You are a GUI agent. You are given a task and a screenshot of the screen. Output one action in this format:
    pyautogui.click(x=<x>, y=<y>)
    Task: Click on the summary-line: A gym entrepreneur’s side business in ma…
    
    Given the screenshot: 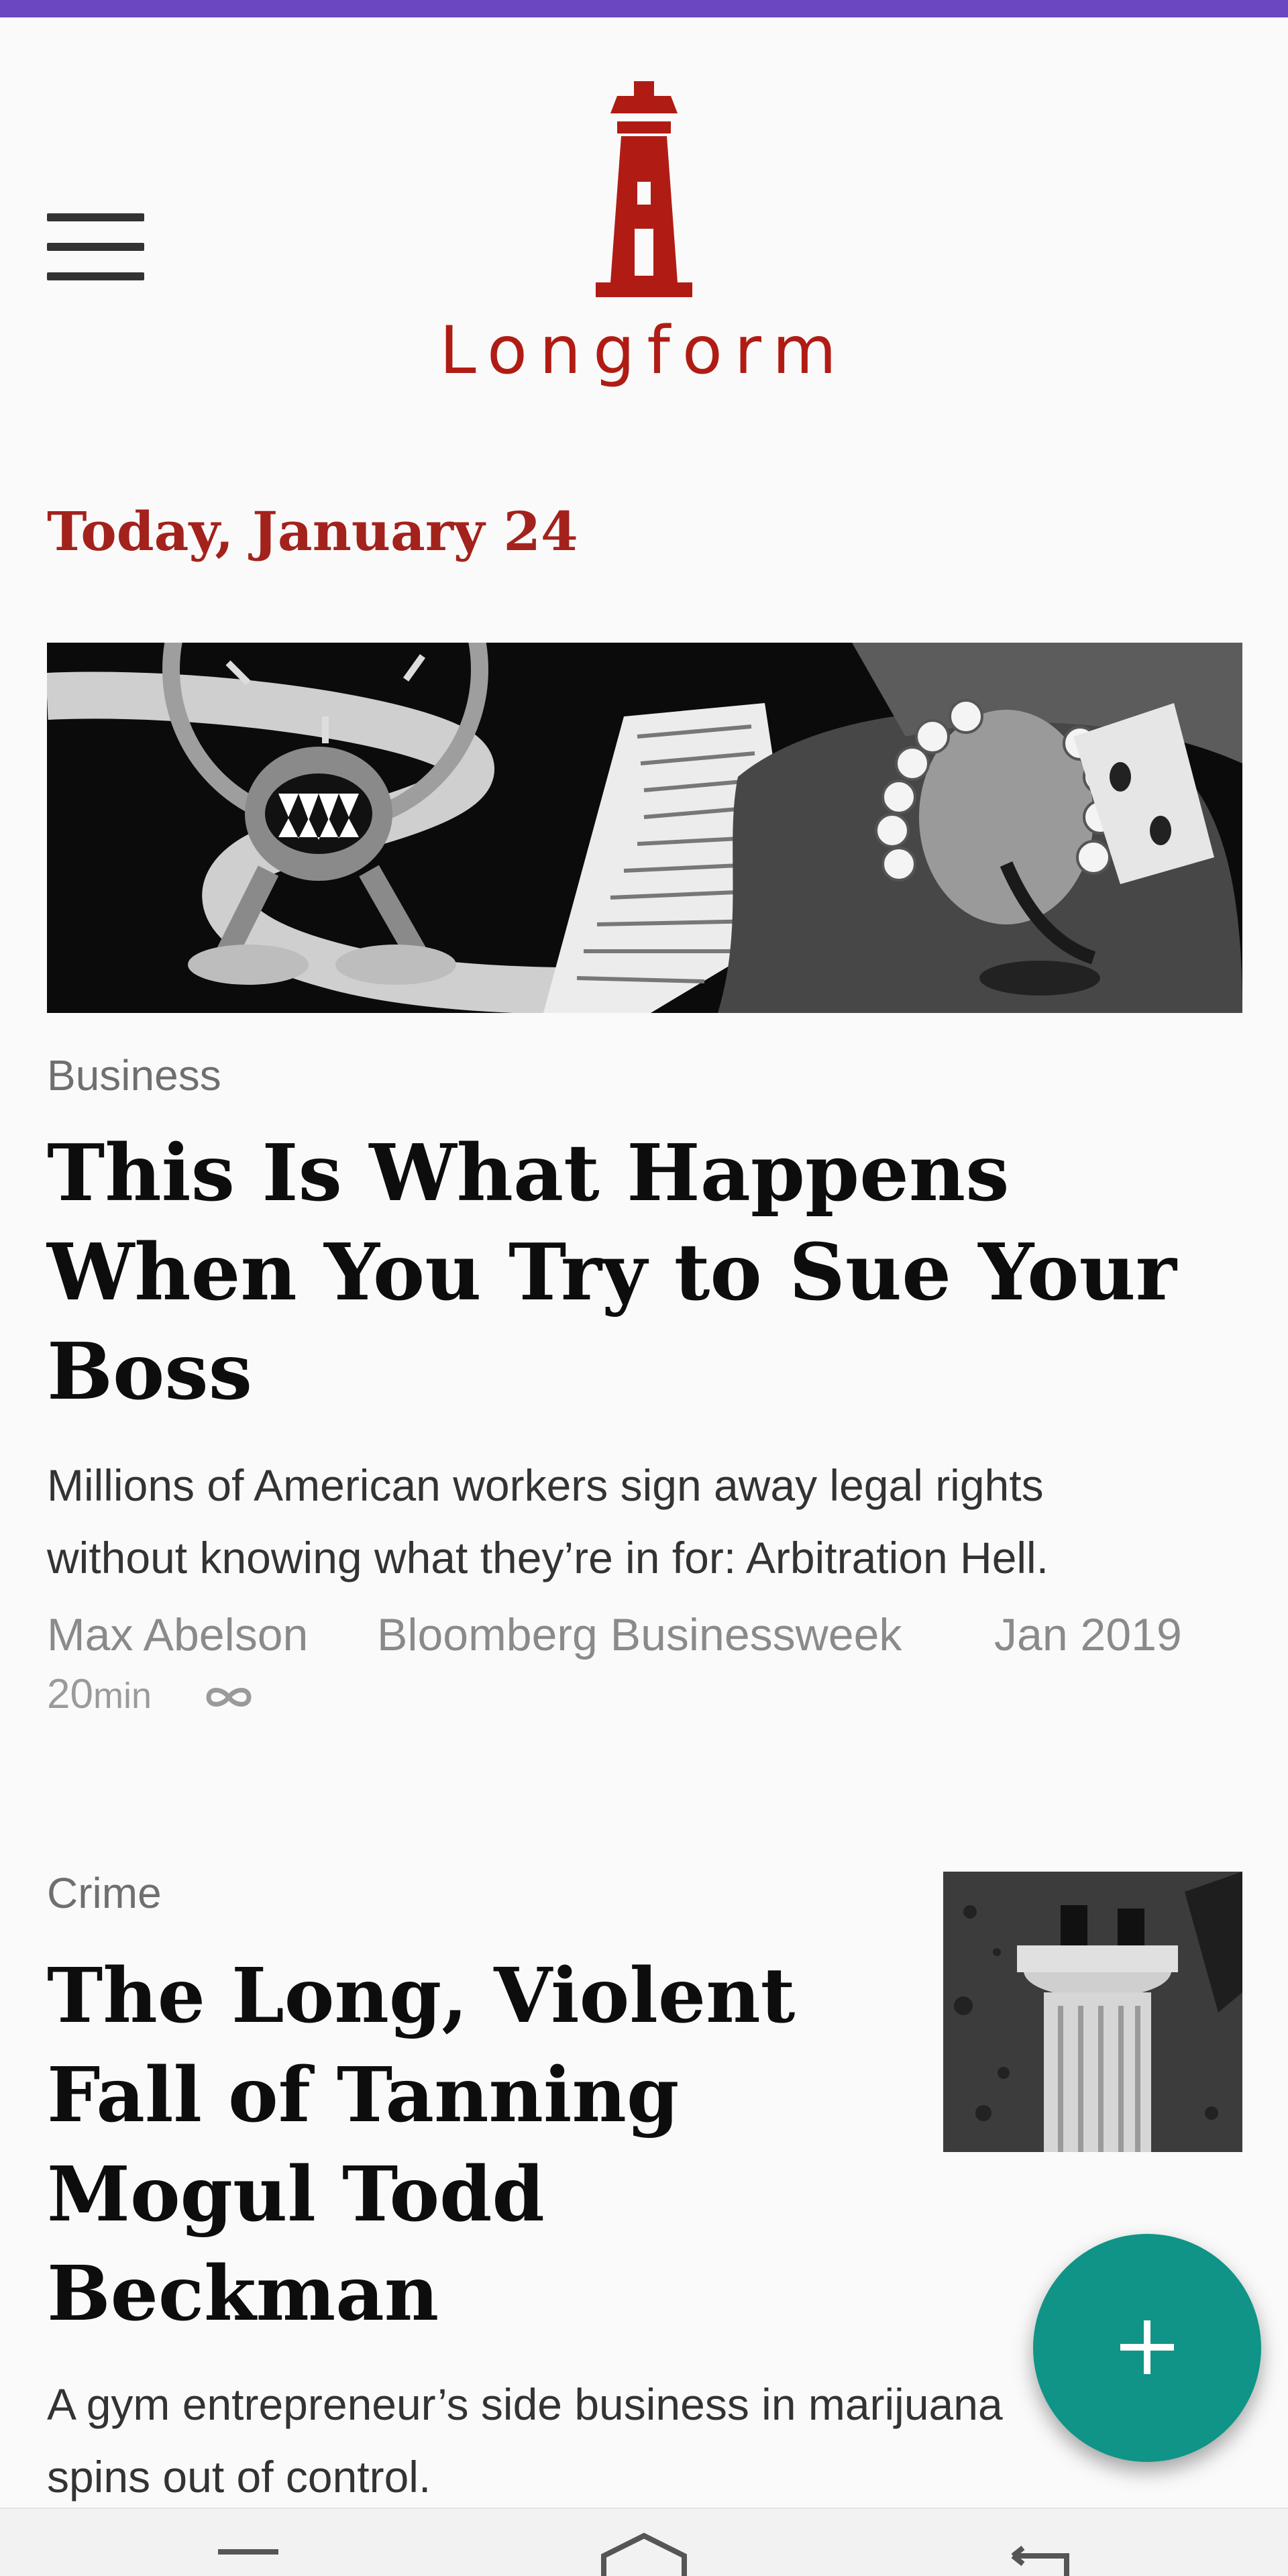 What is the action you would take?
    pyautogui.click(x=525, y=2404)
    